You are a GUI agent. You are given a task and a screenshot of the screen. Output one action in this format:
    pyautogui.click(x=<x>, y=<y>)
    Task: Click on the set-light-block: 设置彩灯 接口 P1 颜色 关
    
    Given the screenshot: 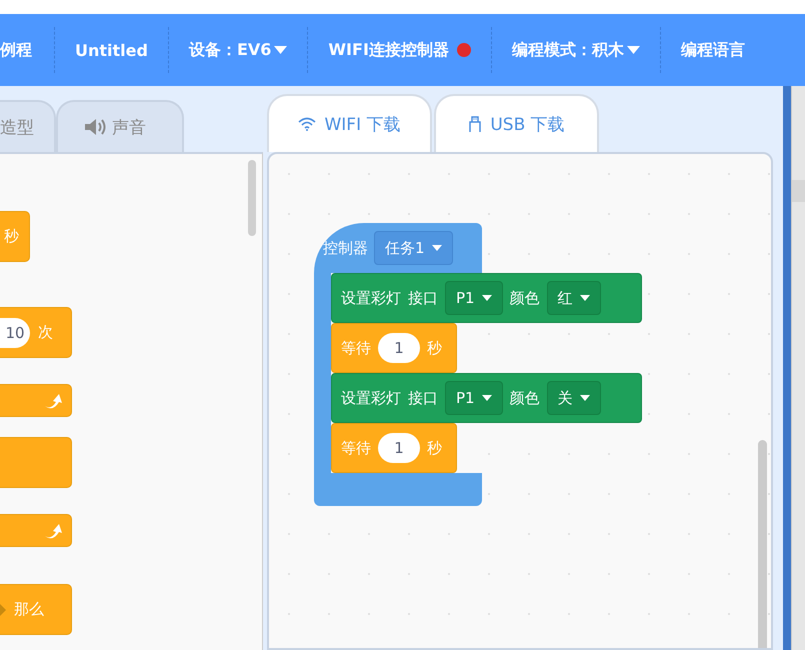 What is the action you would take?
    pyautogui.click(x=486, y=398)
    